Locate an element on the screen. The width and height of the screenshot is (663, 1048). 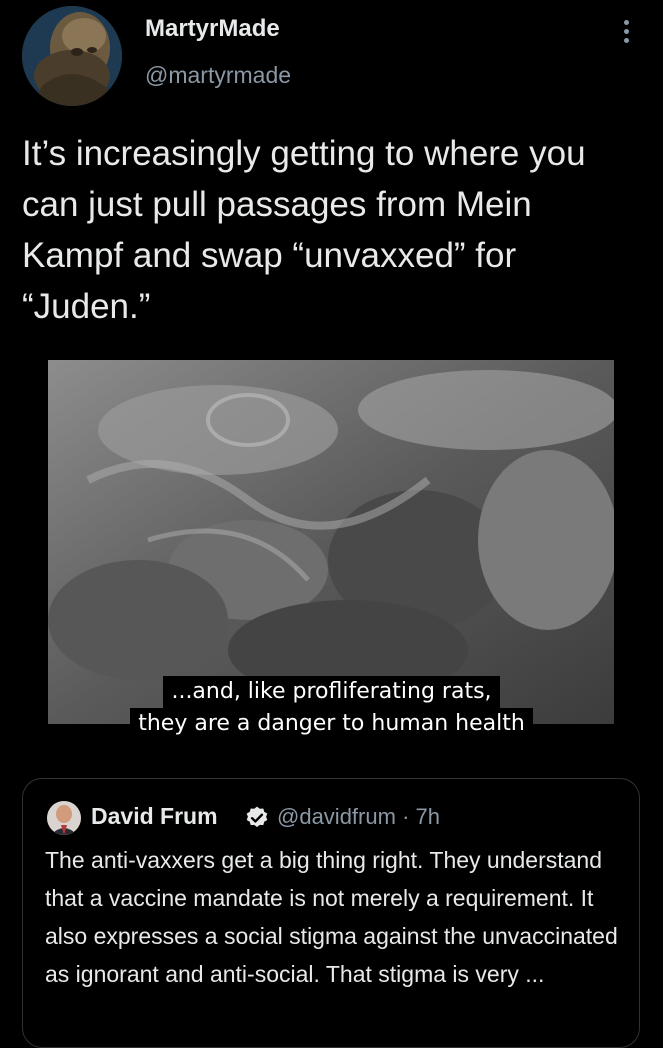
avatar-statue-image is located at coordinates (72, 56).